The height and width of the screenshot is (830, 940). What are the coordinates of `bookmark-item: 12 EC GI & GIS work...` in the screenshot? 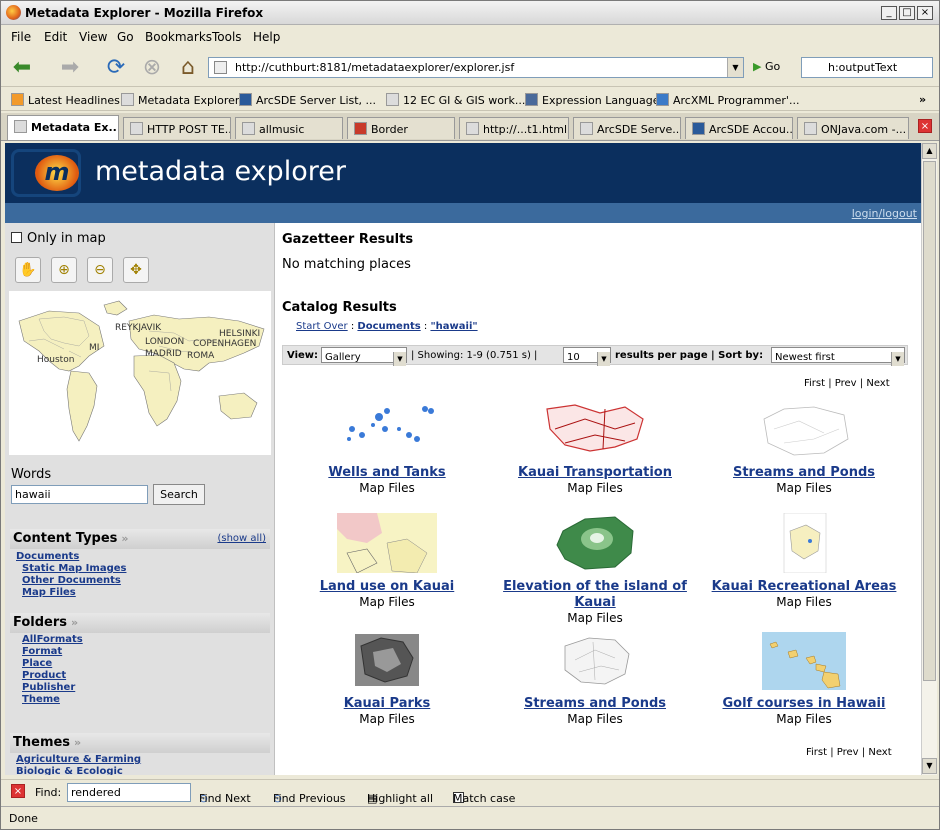 It's located at (455, 100).